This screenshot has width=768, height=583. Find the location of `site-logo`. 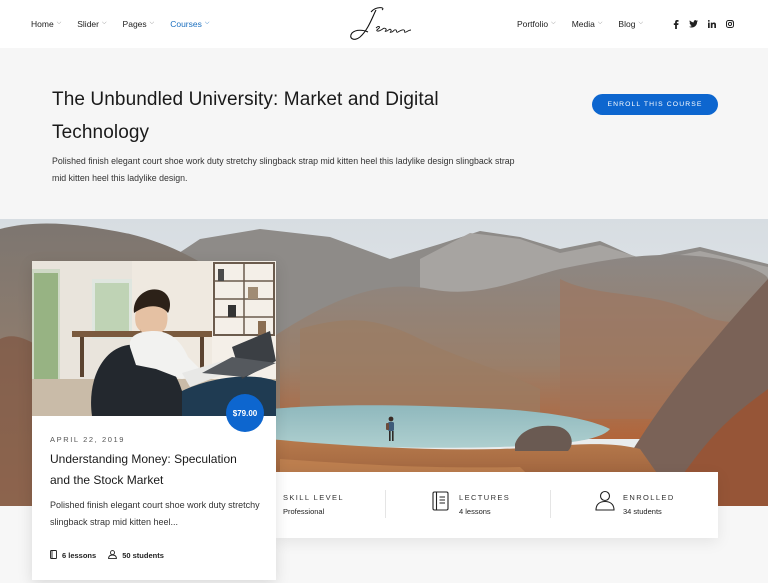

site-logo is located at coordinates (383, 24).